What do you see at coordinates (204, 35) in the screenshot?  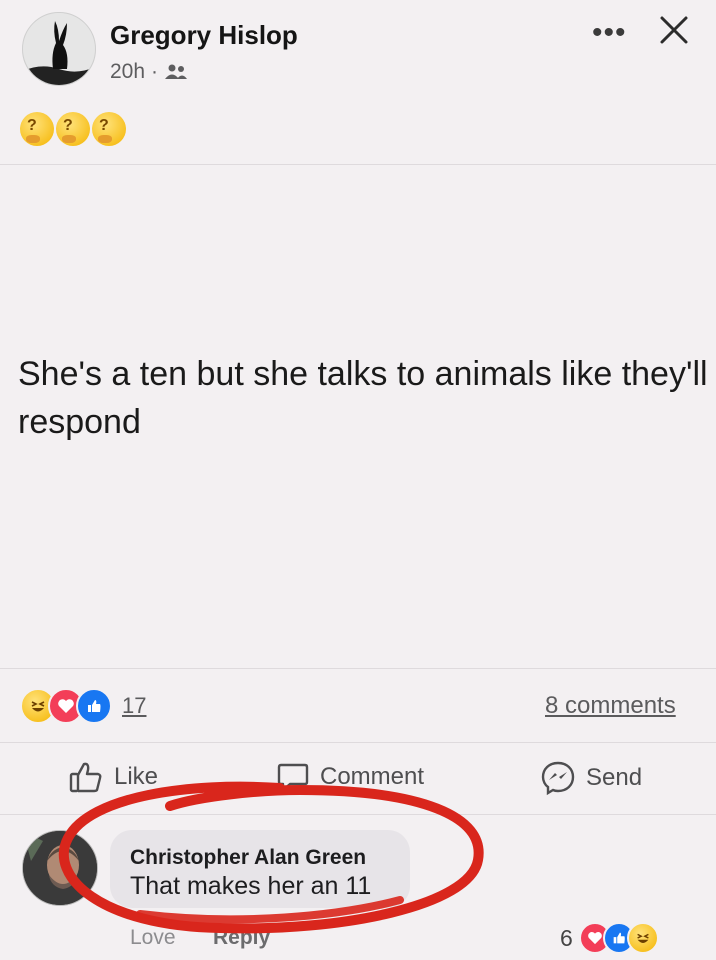 I see `post-author-name: Gregory Hislop` at bounding box center [204, 35].